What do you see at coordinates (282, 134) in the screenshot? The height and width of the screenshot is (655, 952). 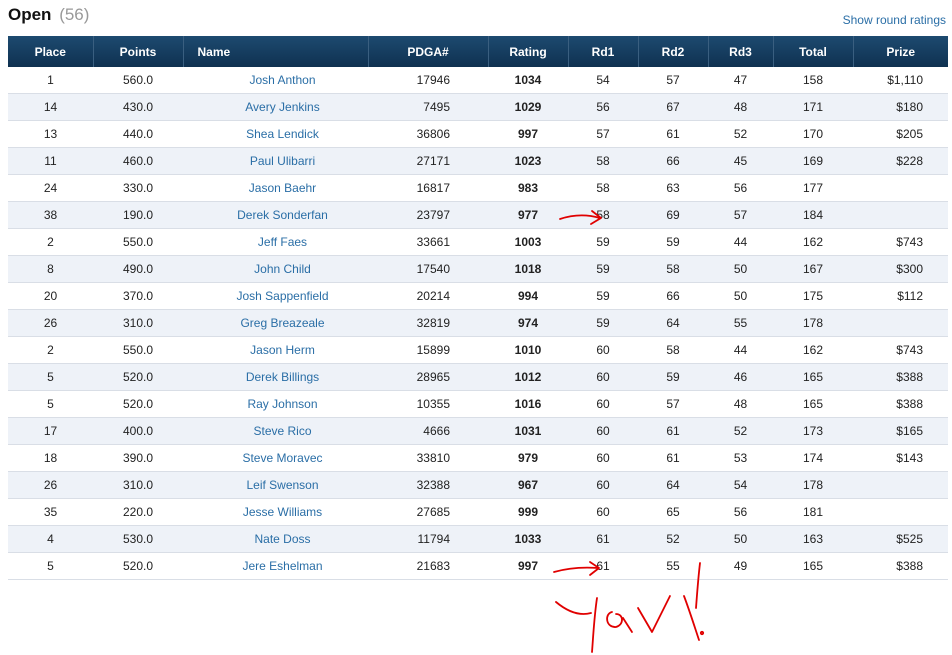 I see `player-name-link: Shea Lendick` at bounding box center [282, 134].